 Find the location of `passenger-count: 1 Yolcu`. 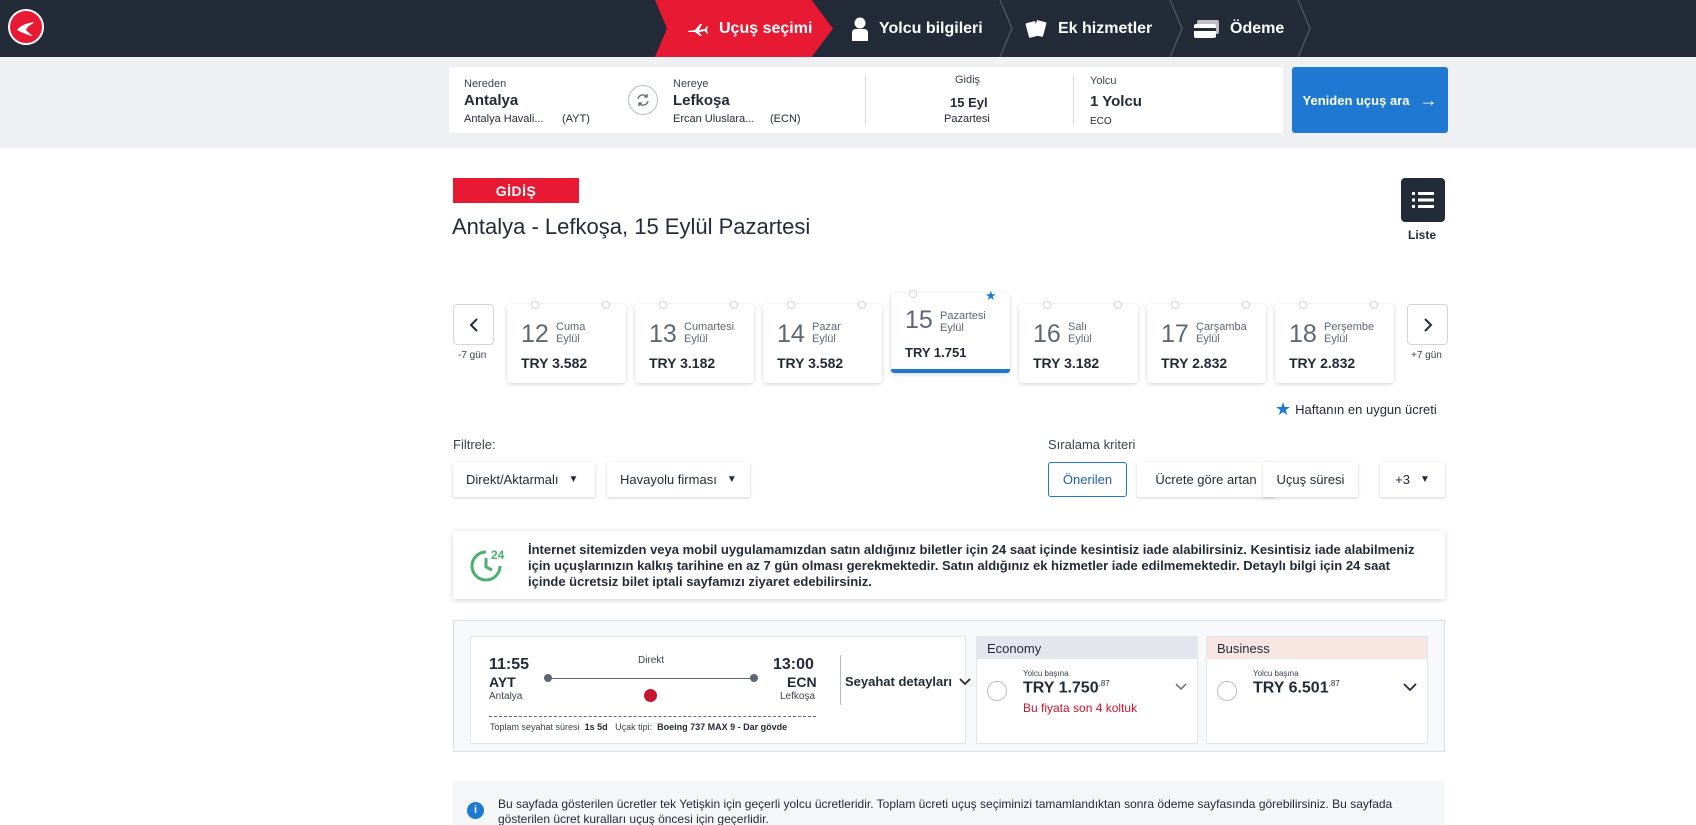

passenger-count: 1 Yolcu is located at coordinates (1116, 101).